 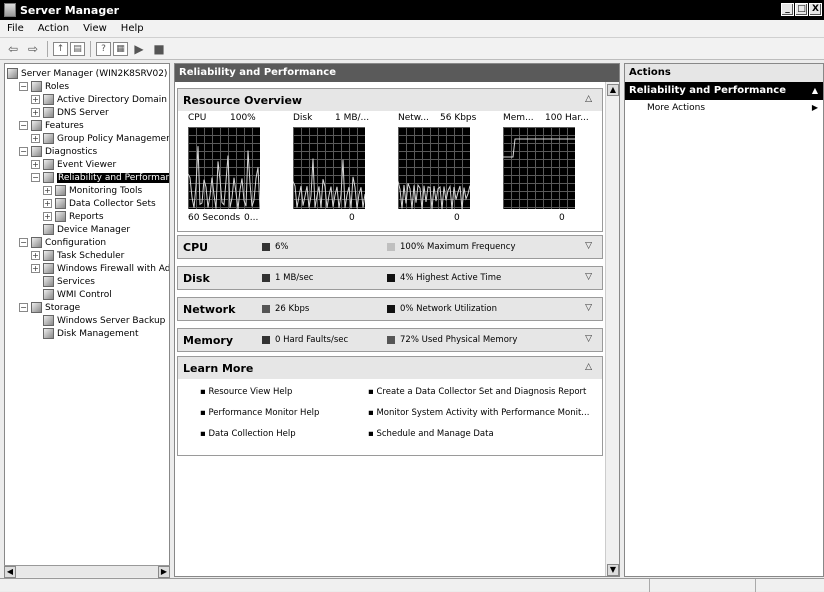 I want to click on forward-arrow-icon: ⇨, so click(x=33, y=49).